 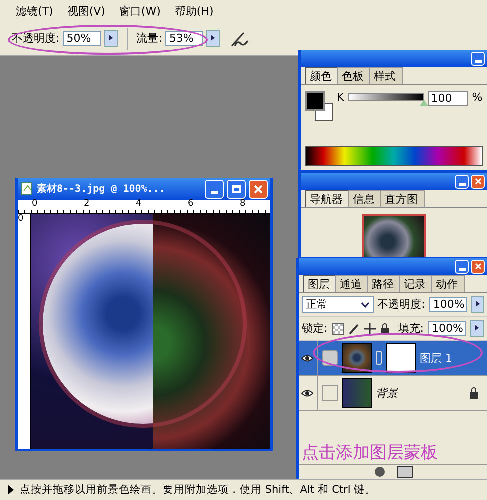 I want to click on panel-tab: 记录, so click(x=416, y=283).